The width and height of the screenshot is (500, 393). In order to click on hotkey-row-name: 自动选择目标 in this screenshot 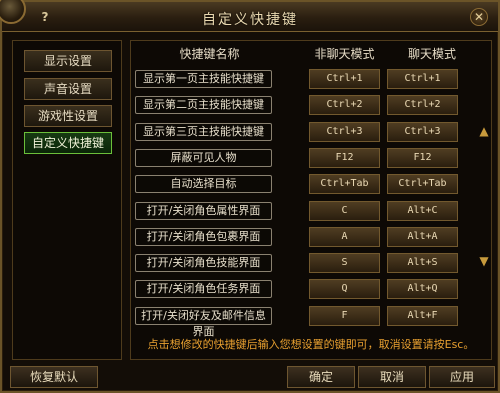, I will do `click(203, 184)`.